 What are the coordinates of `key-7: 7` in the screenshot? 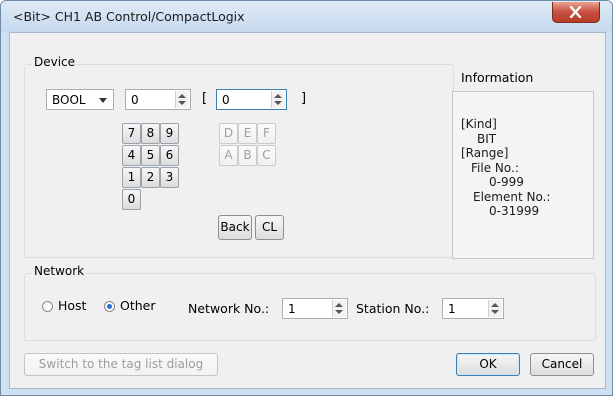 It's located at (131, 133).